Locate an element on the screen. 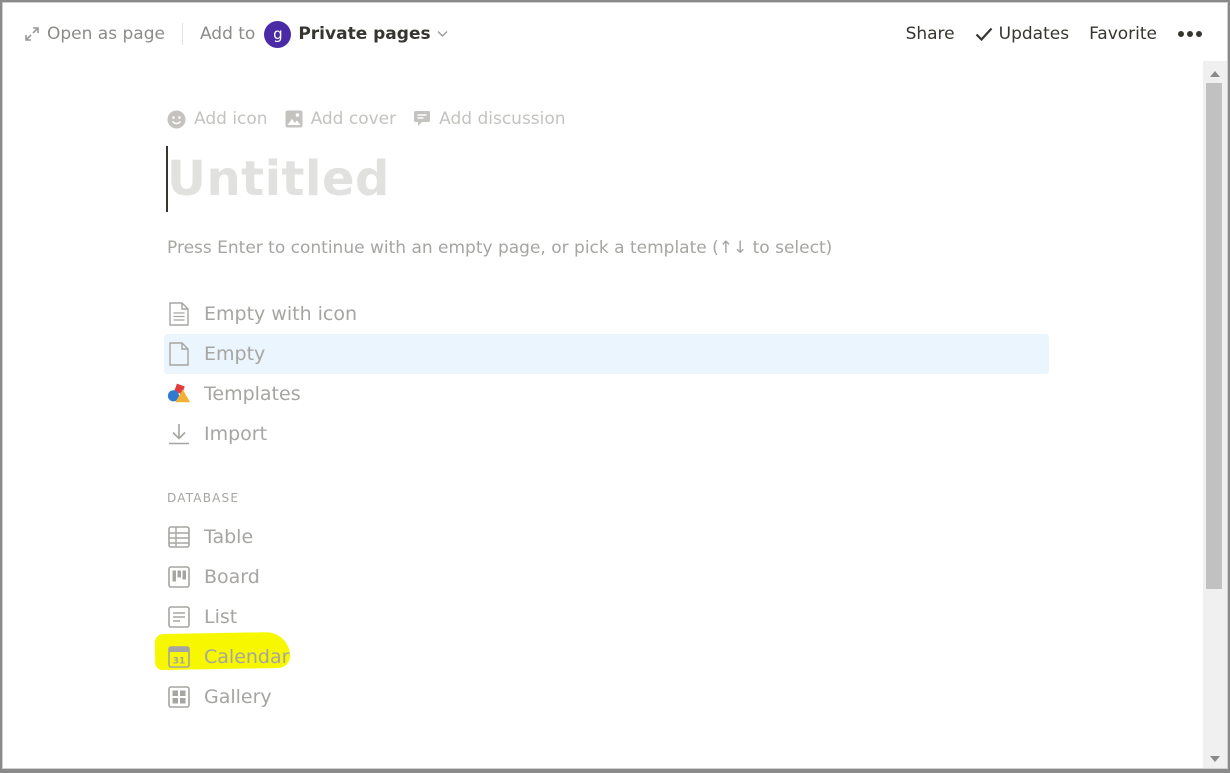 This screenshot has height=773, width=1230. add-icon-button: Add icon is located at coordinates (217, 119).